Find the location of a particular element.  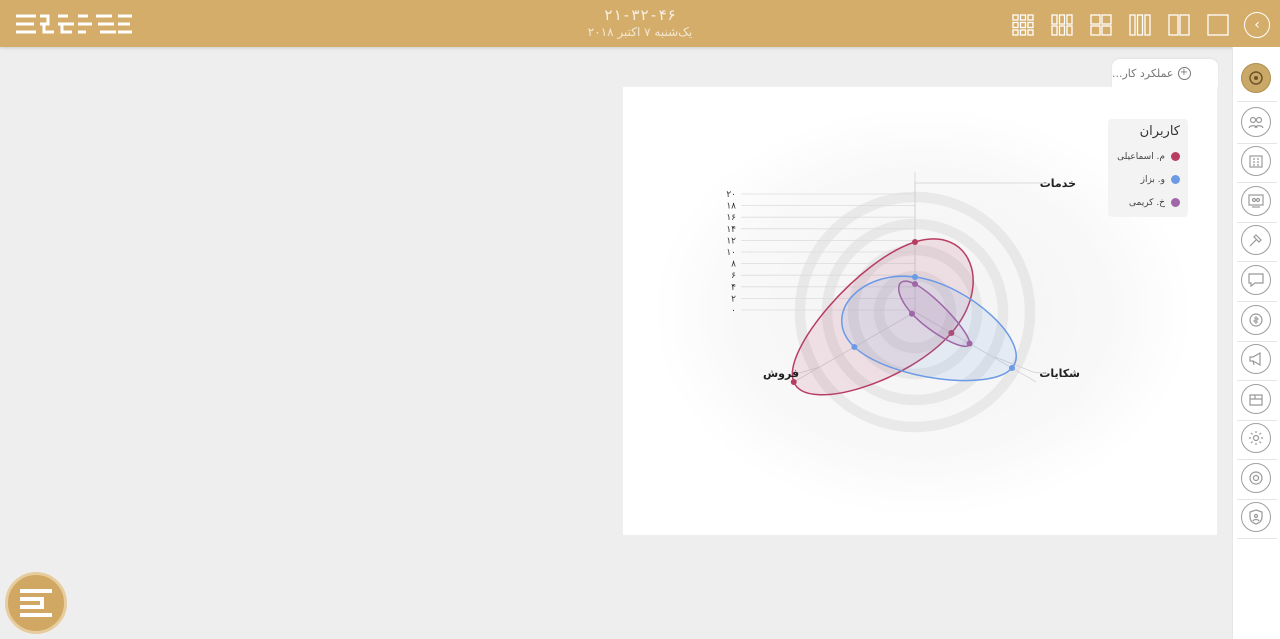

scale-tick-label: ۲ is located at coordinates (733, 299).